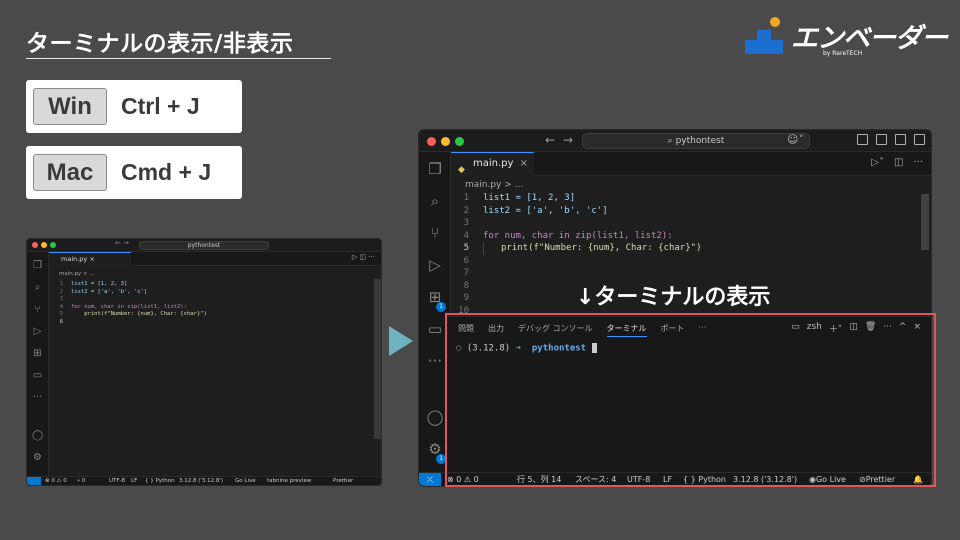  What do you see at coordinates (880, 479) in the screenshot?
I see `prettier-label: Prettier` at bounding box center [880, 479].